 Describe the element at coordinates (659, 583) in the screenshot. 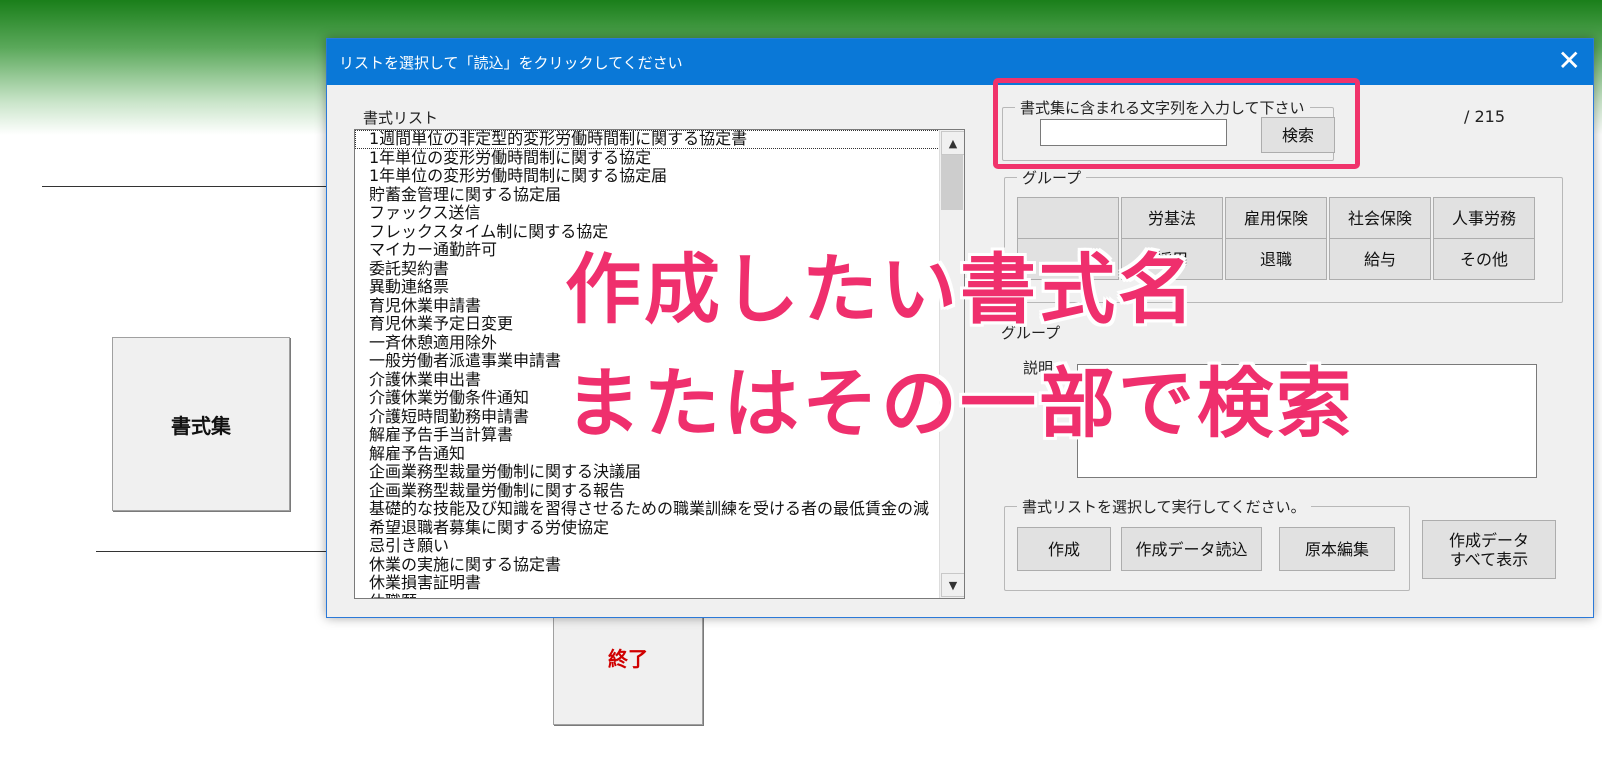

I see `list-item: 休業損害証明書` at that location.